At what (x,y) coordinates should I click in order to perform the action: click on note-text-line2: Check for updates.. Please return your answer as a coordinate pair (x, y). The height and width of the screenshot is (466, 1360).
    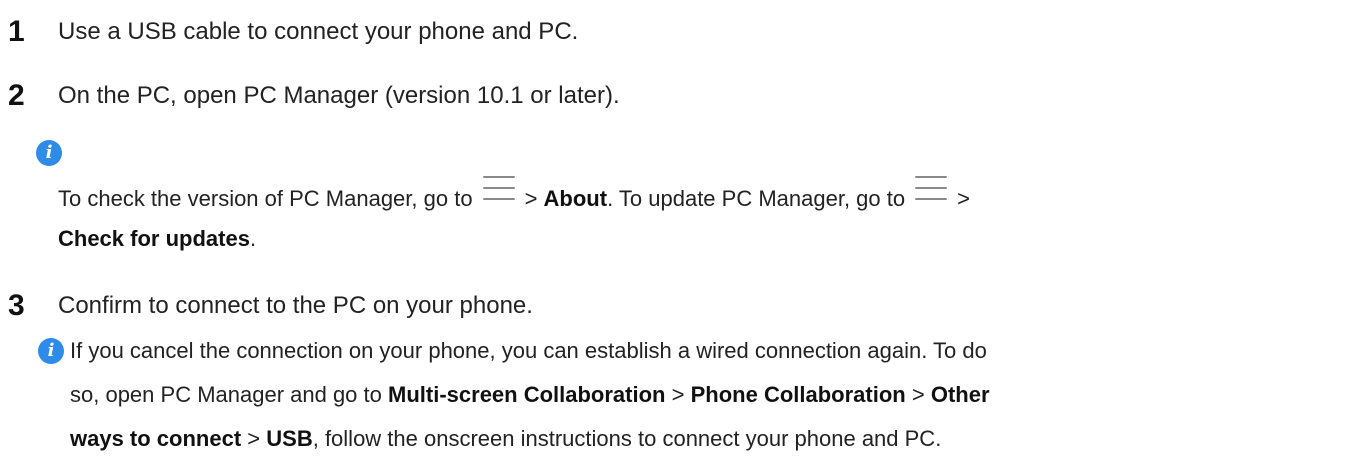
    Looking at the image, I should click on (157, 238).